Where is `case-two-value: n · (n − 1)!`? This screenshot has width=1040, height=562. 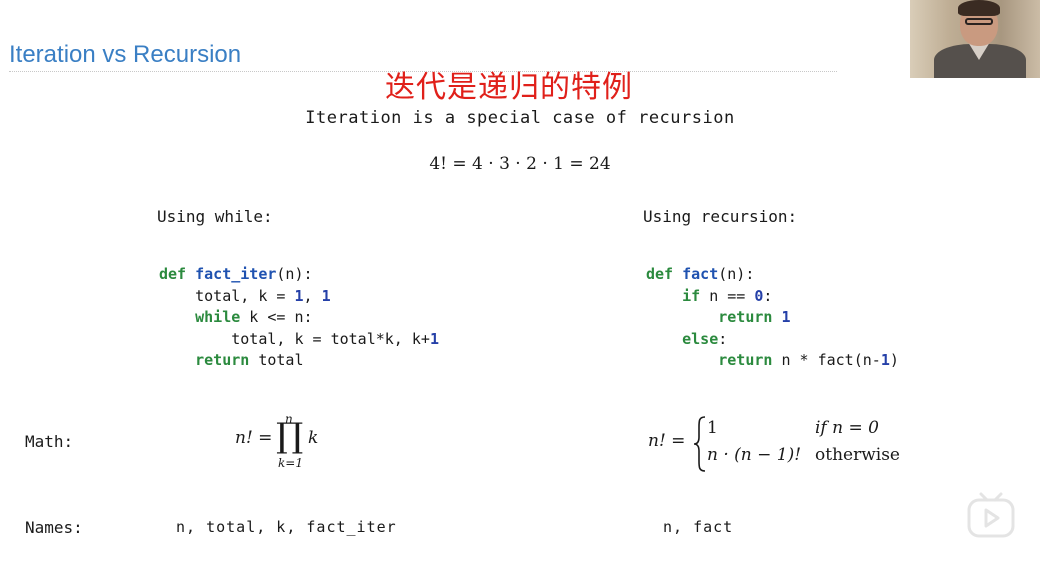 case-two-value: n · (n − 1)! is located at coordinates (754, 455).